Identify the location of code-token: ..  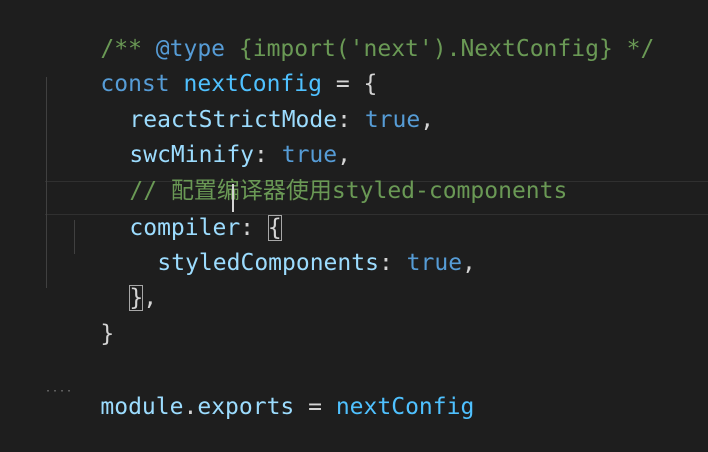
(190, 407).